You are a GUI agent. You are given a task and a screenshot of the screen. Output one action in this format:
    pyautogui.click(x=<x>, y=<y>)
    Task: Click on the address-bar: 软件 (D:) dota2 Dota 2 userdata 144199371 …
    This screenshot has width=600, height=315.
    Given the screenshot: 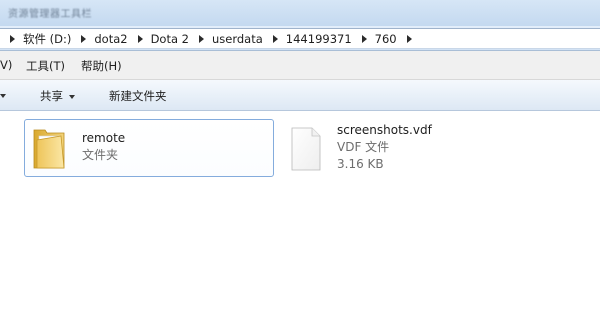 What is the action you would take?
    pyautogui.click(x=300, y=38)
    